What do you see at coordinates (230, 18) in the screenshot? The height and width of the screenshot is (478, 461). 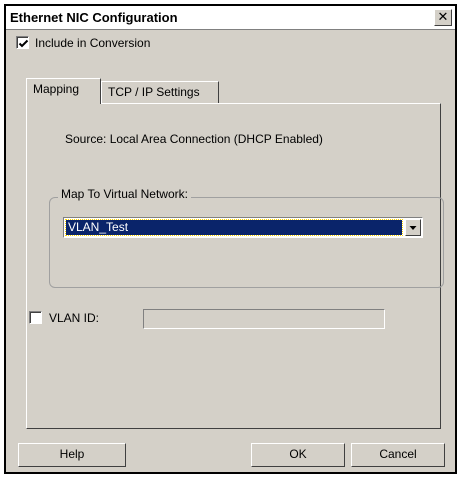 I see `title-bar: Ethernet NIC Configuration ✕` at bounding box center [230, 18].